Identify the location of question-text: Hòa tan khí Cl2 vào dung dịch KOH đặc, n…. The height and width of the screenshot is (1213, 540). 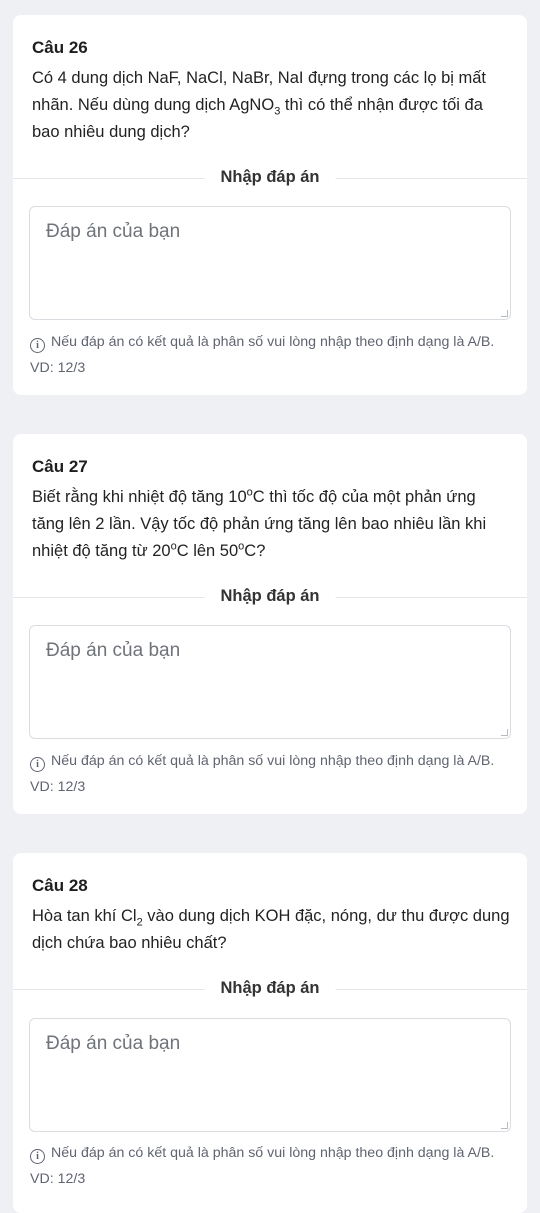
(271, 929).